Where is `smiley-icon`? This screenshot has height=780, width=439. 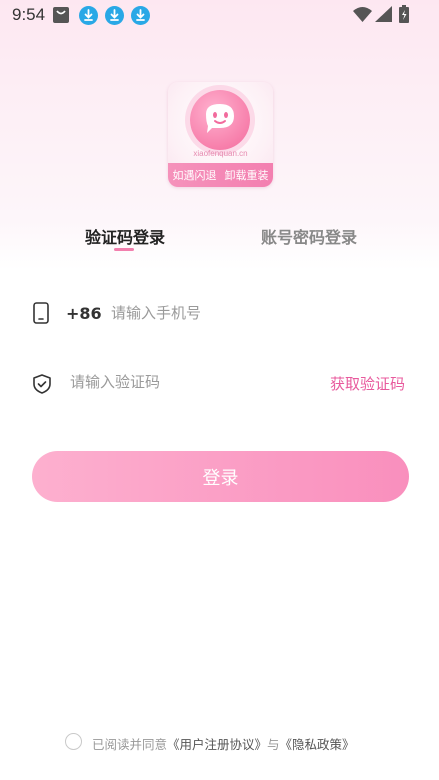
smiley-icon is located at coordinates (220, 120).